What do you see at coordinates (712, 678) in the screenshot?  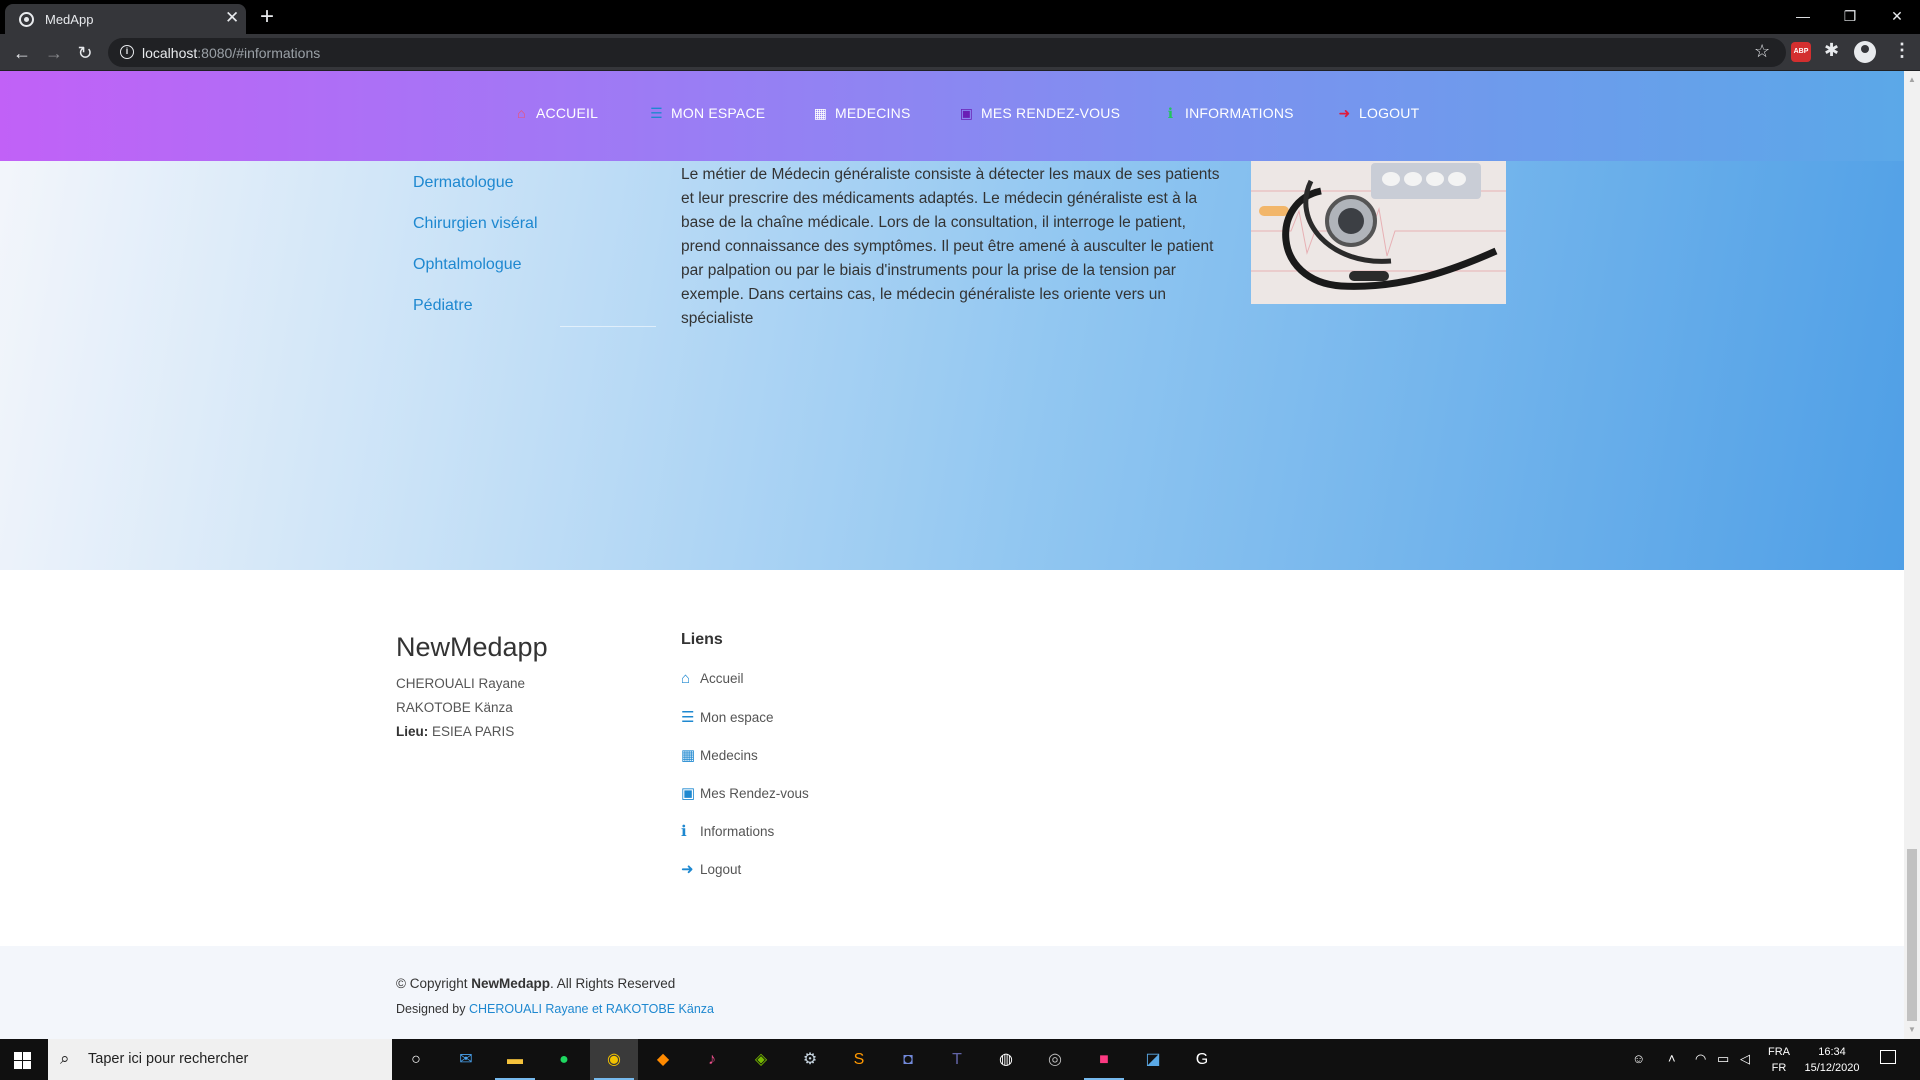 I see `footer-link-accueil: ⌂ Accueil` at bounding box center [712, 678].